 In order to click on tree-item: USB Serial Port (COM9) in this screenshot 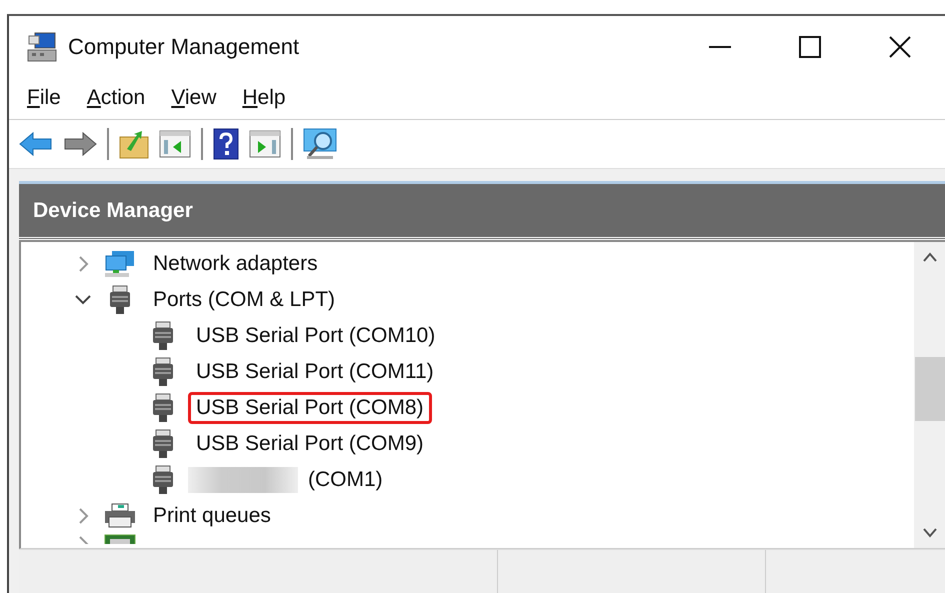, I will do `click(310, 444)`.